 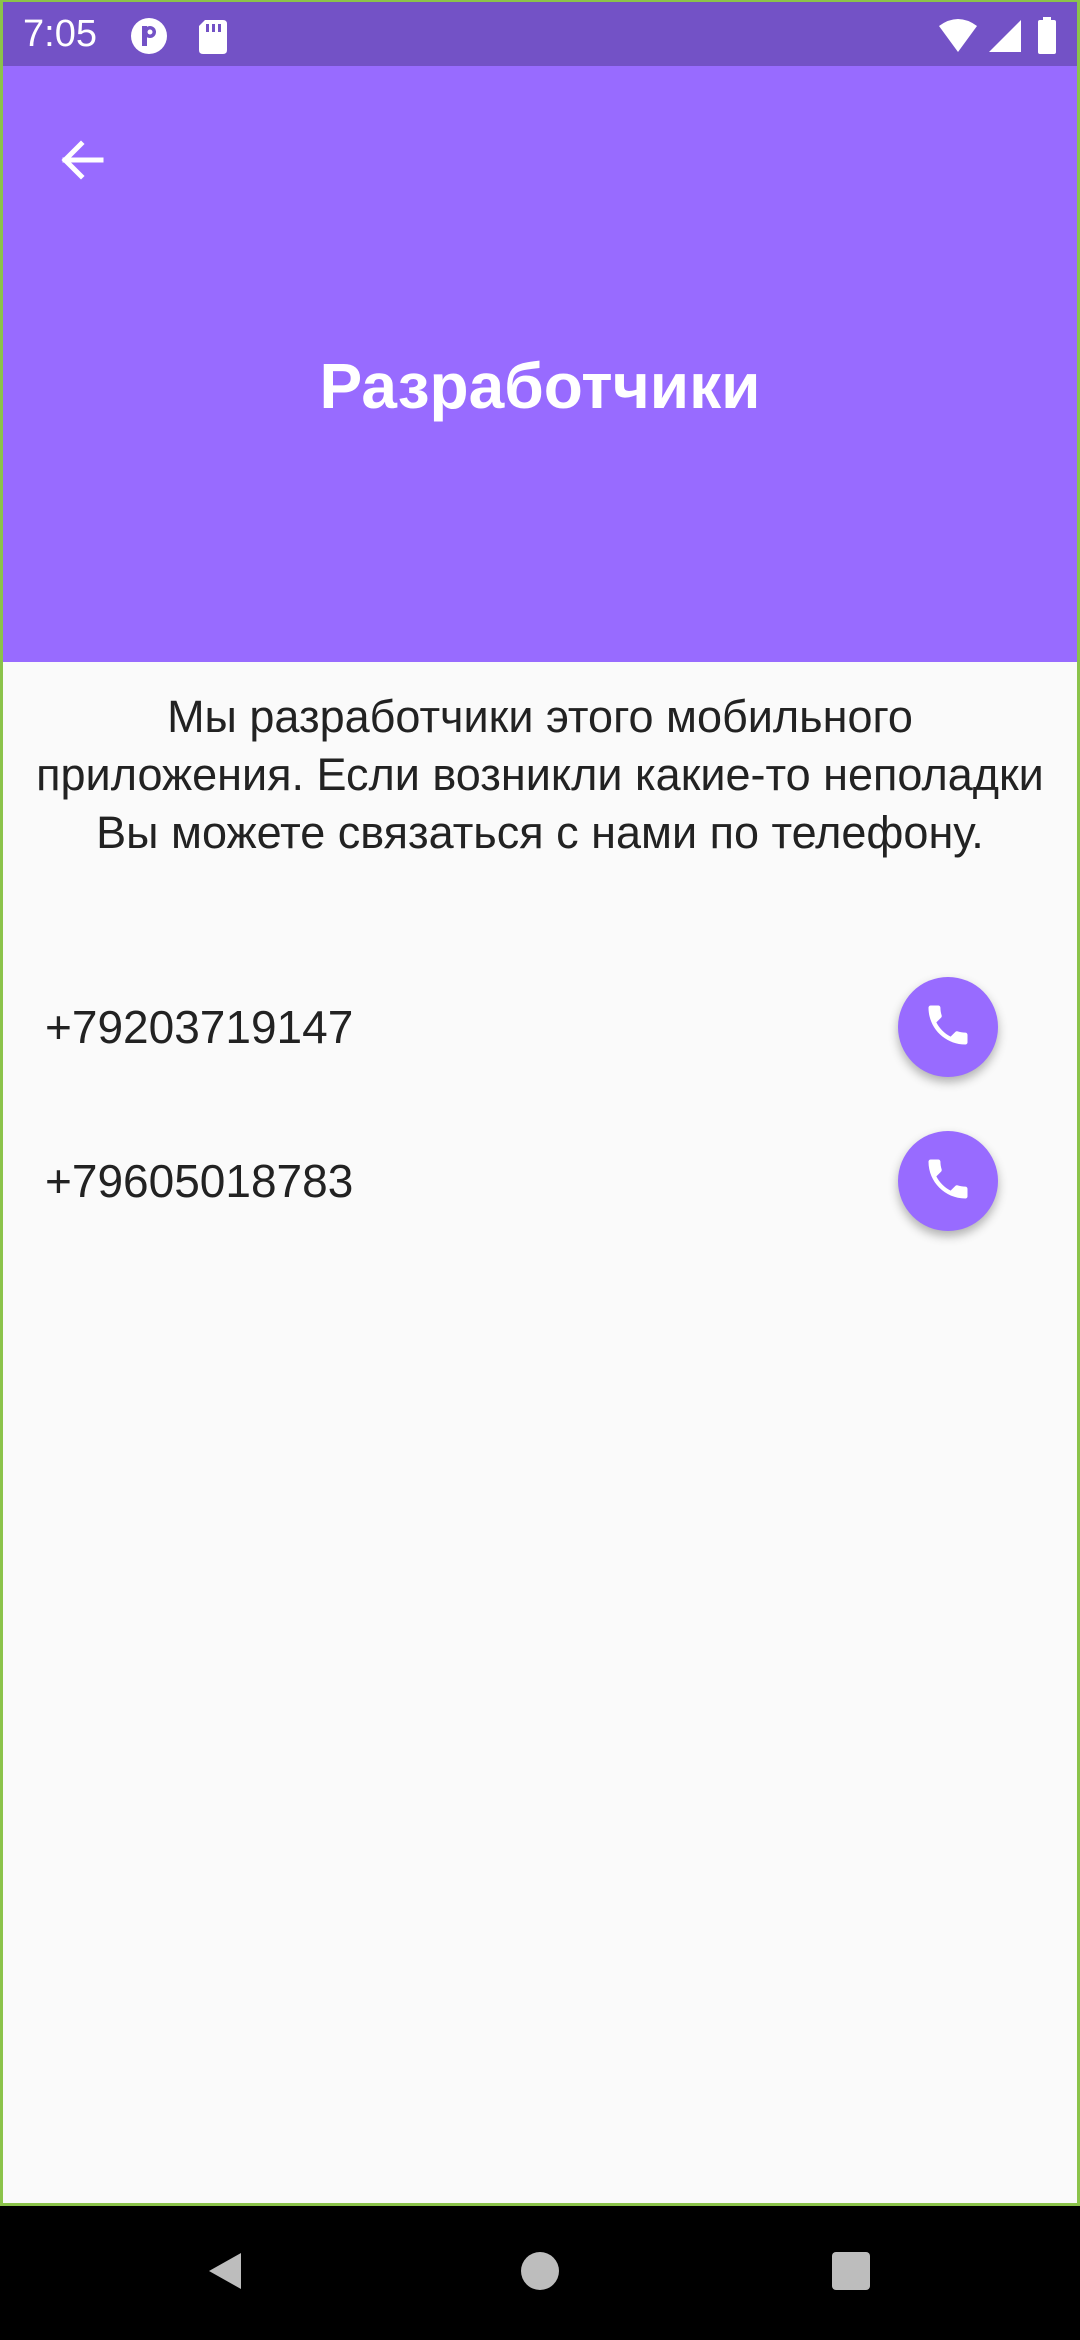 What do you see at coordinates (957, 36) in the screenshot?
I see `wifi-icon` at bounding box center [957, 36].